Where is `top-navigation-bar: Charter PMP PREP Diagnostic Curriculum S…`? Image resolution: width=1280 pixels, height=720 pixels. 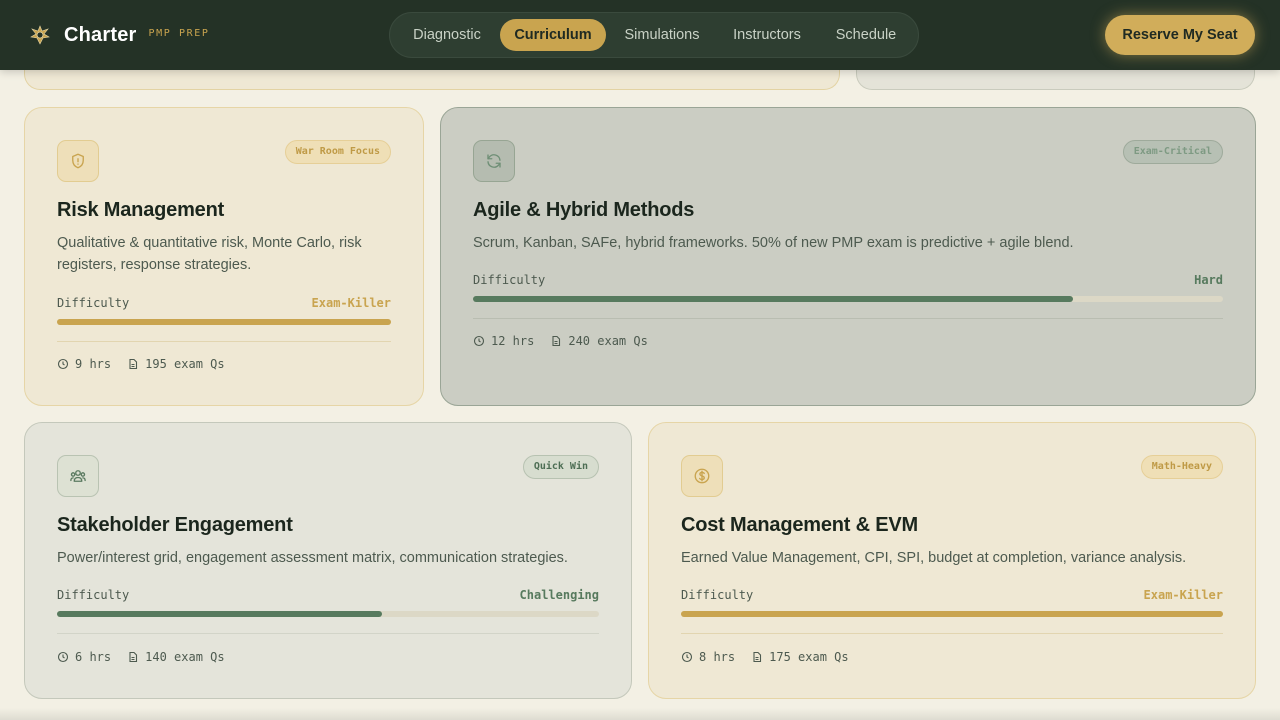 top-navigation-bar: Charter PMP PREP Diagnostic Curriculum S… is located at coordinates (640, 35).